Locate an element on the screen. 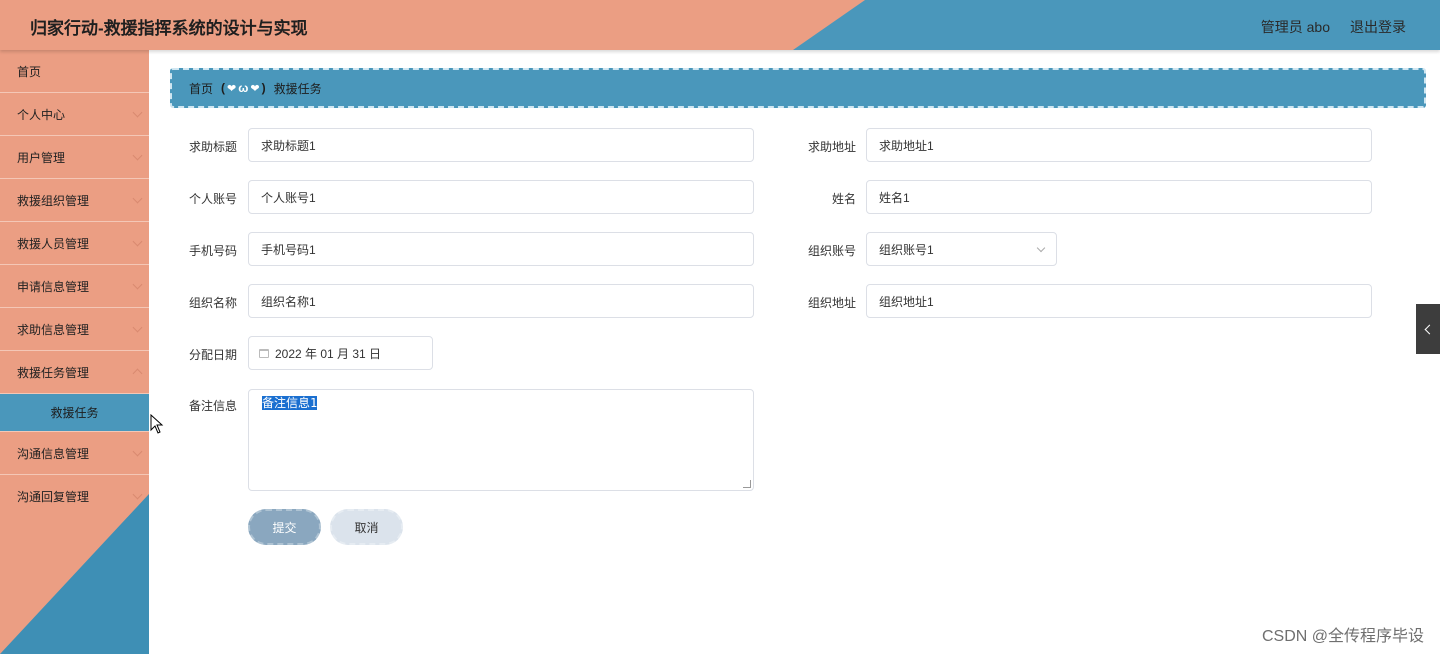 The image size is (1440, 654). remarks-value: 备注信息1 is located at coordinates (290, 403).